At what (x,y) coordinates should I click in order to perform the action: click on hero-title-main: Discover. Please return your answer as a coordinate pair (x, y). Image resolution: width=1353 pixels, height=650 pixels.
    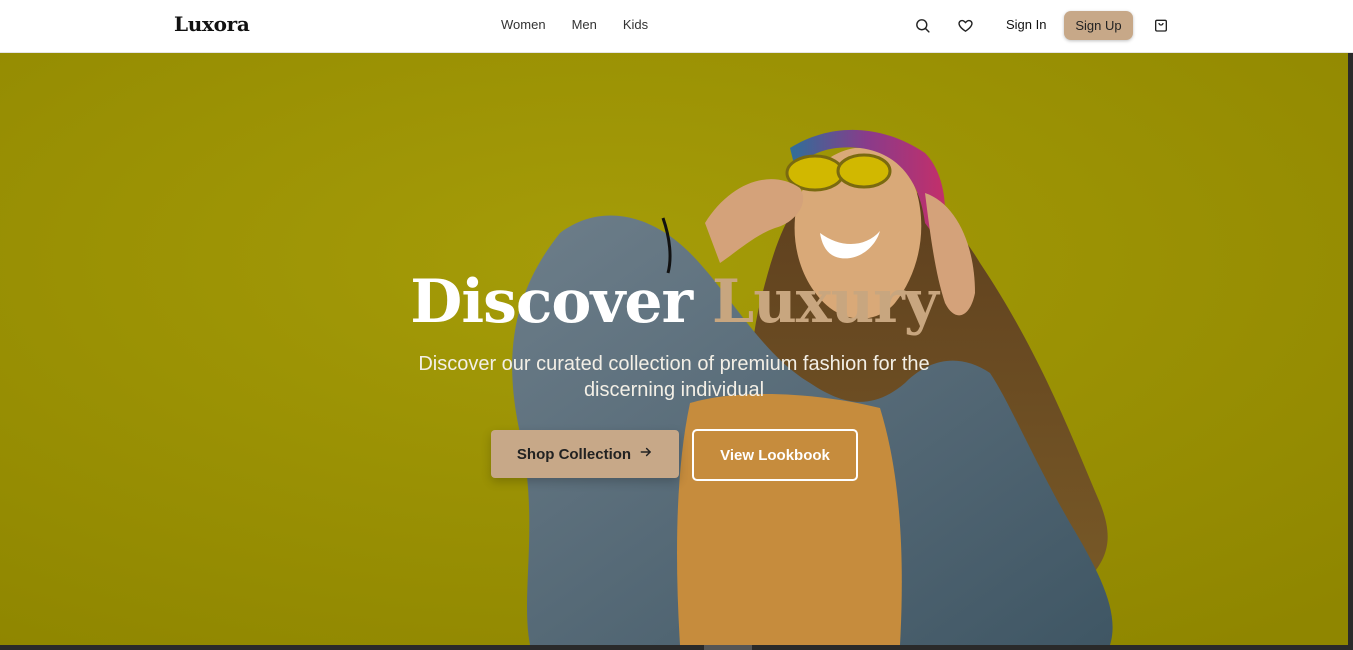
    Looking at the image, I should click on (551, 302).